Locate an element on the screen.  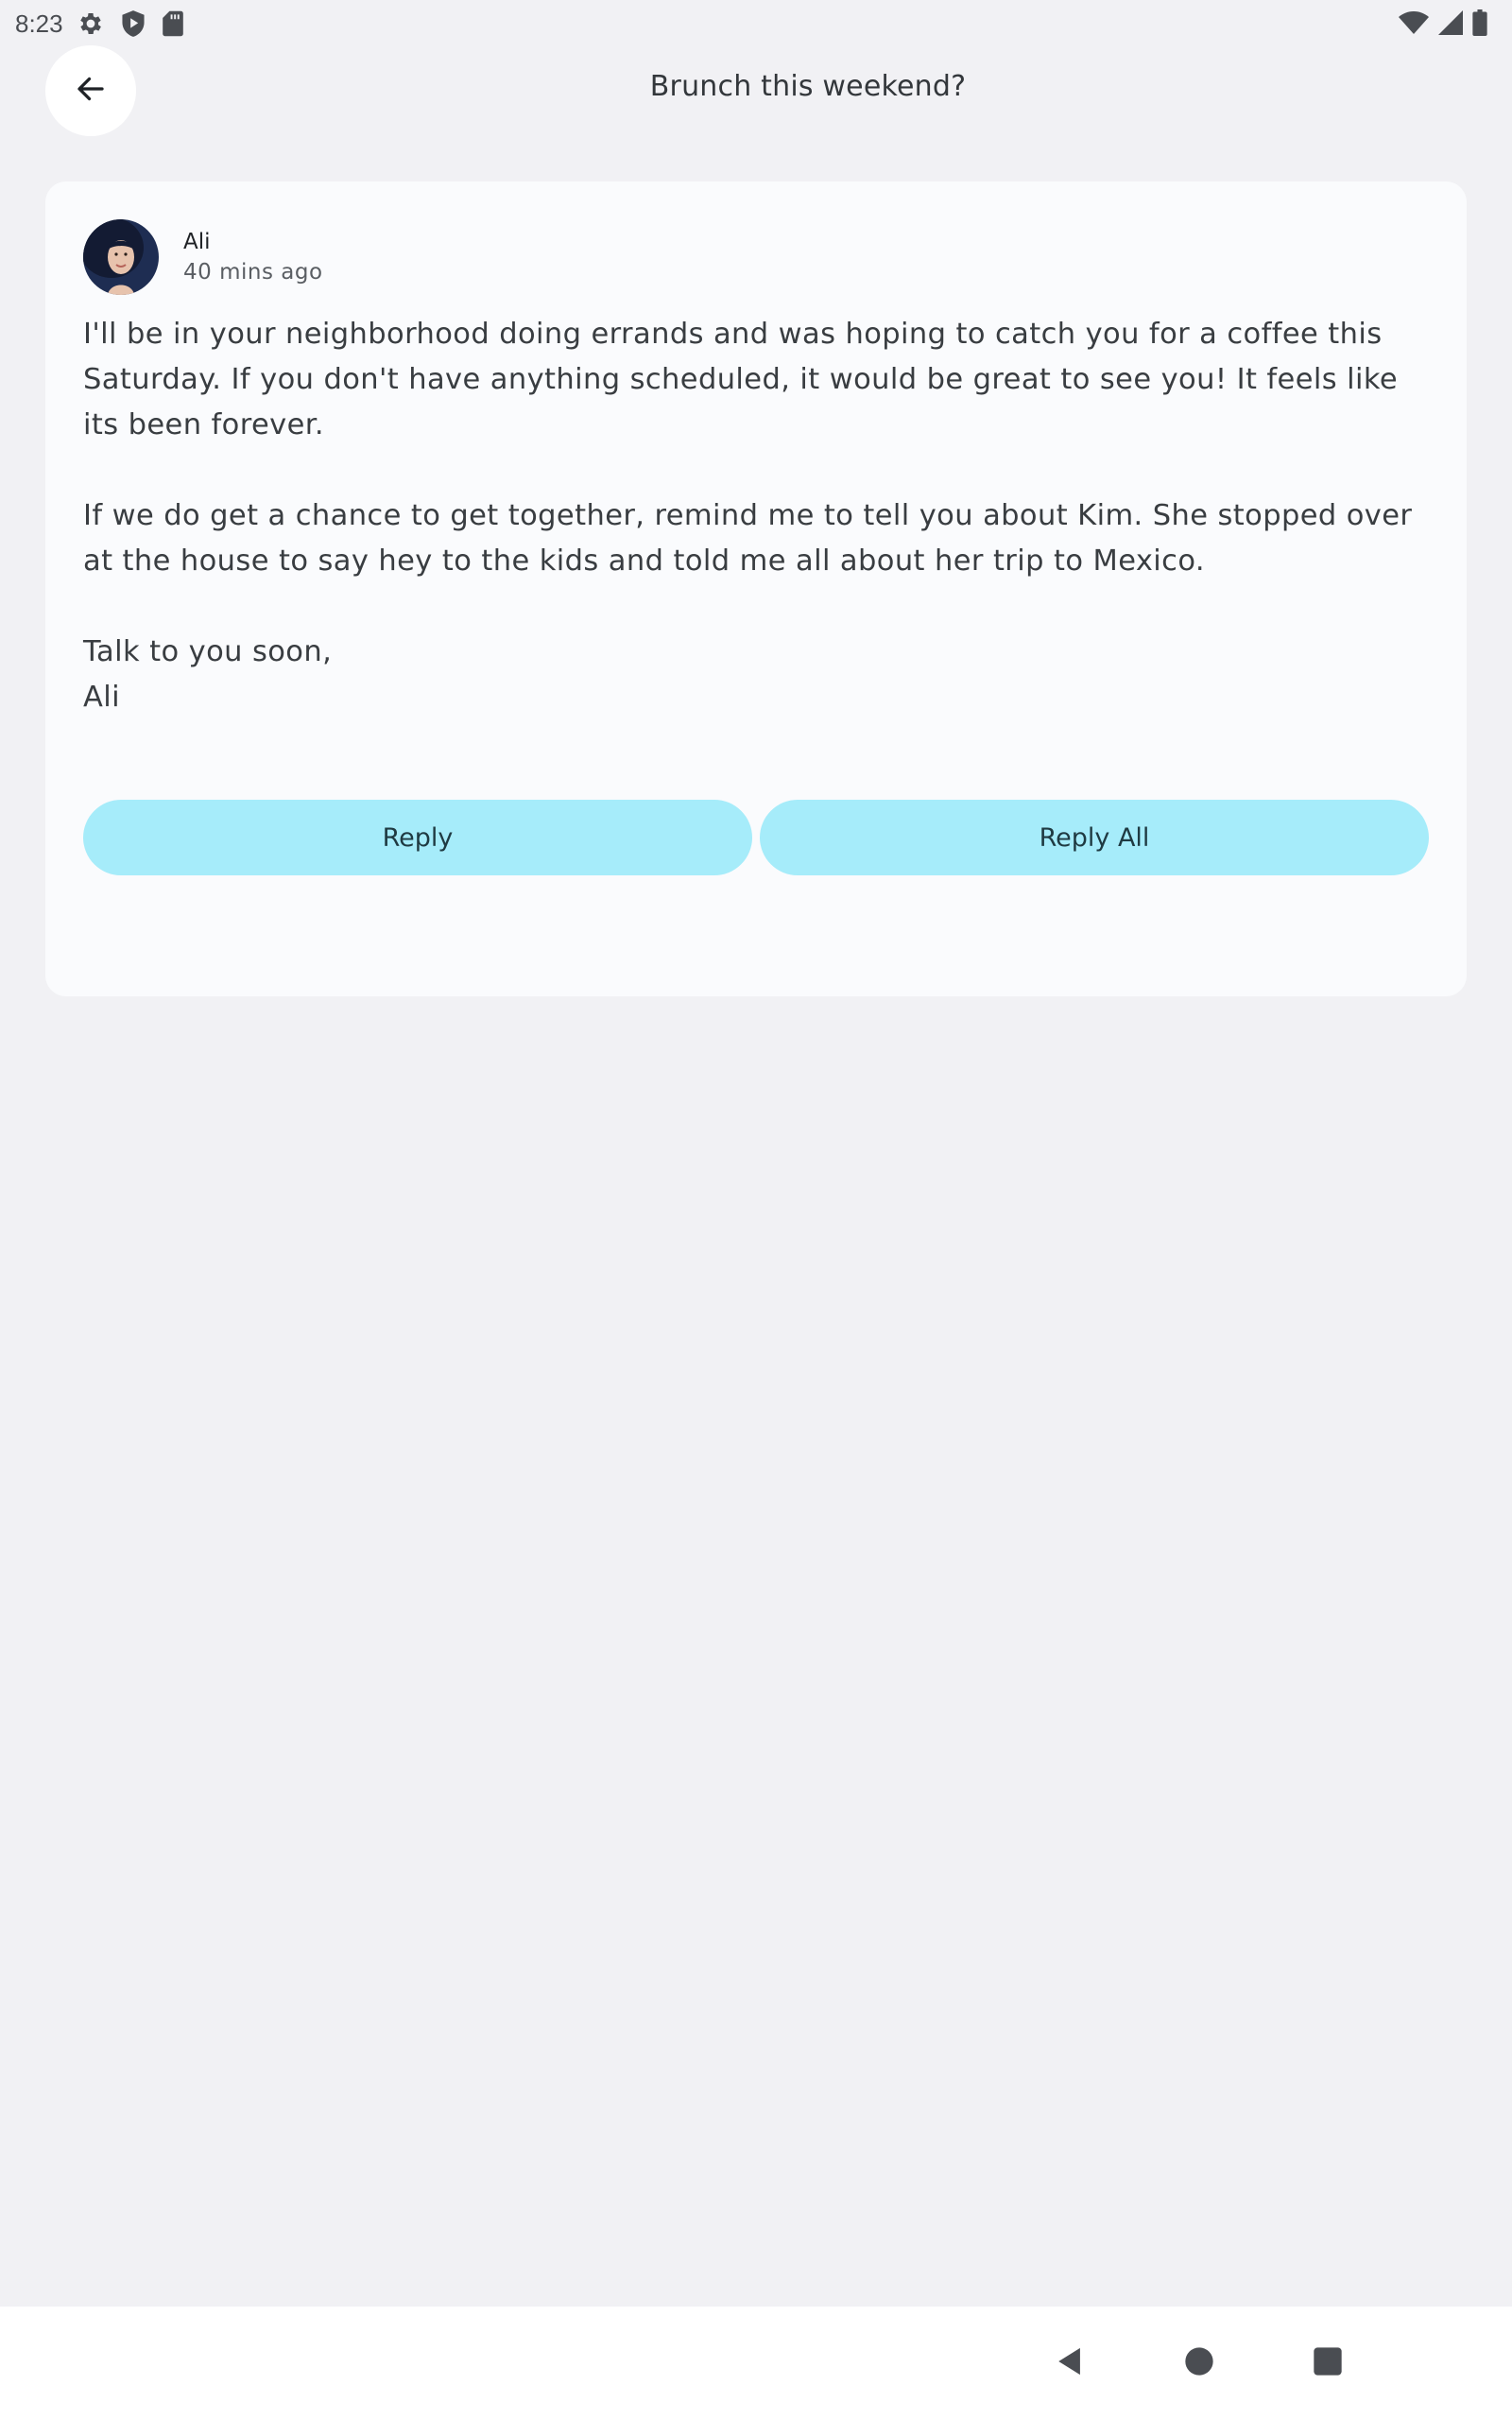
closing-line: Talk to you soon, is located at coordinates (208, 651).